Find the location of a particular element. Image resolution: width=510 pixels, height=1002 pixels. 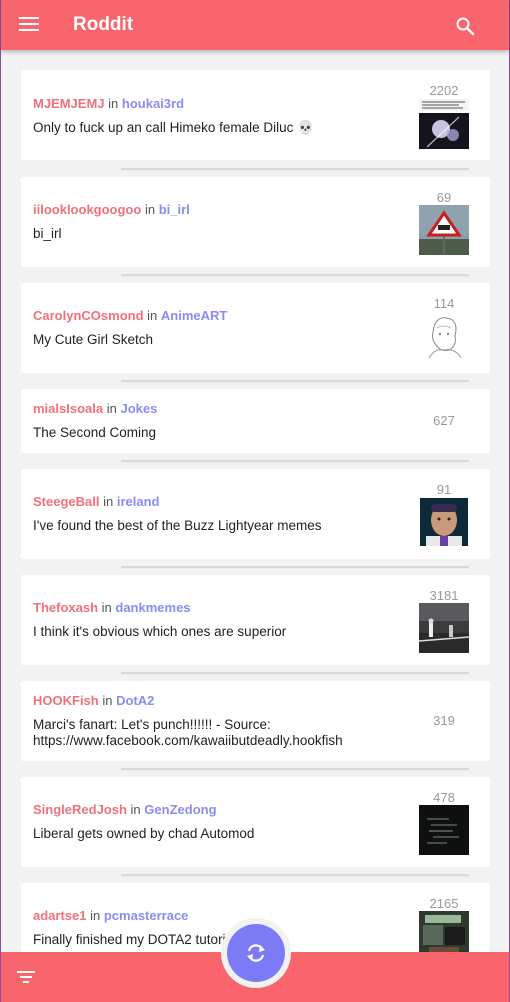

post-score: 319 is located at coordinates (444, 720).